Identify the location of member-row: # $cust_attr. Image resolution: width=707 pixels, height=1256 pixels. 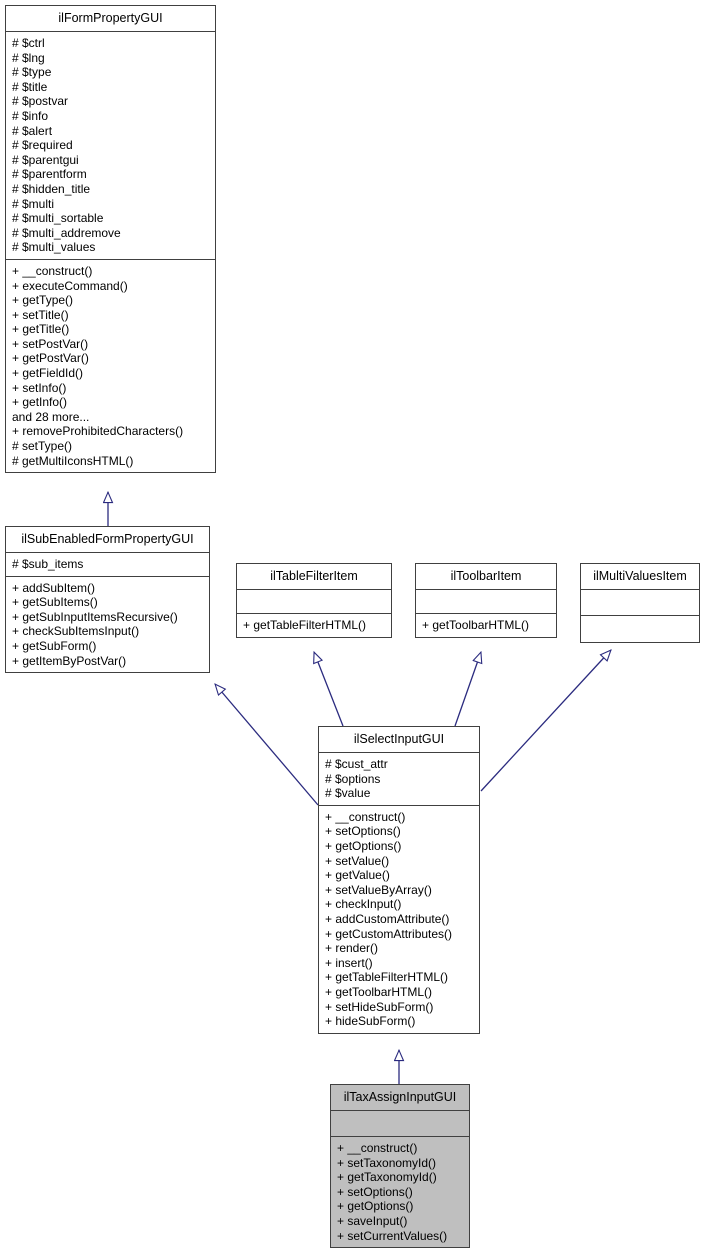
(356, 764).